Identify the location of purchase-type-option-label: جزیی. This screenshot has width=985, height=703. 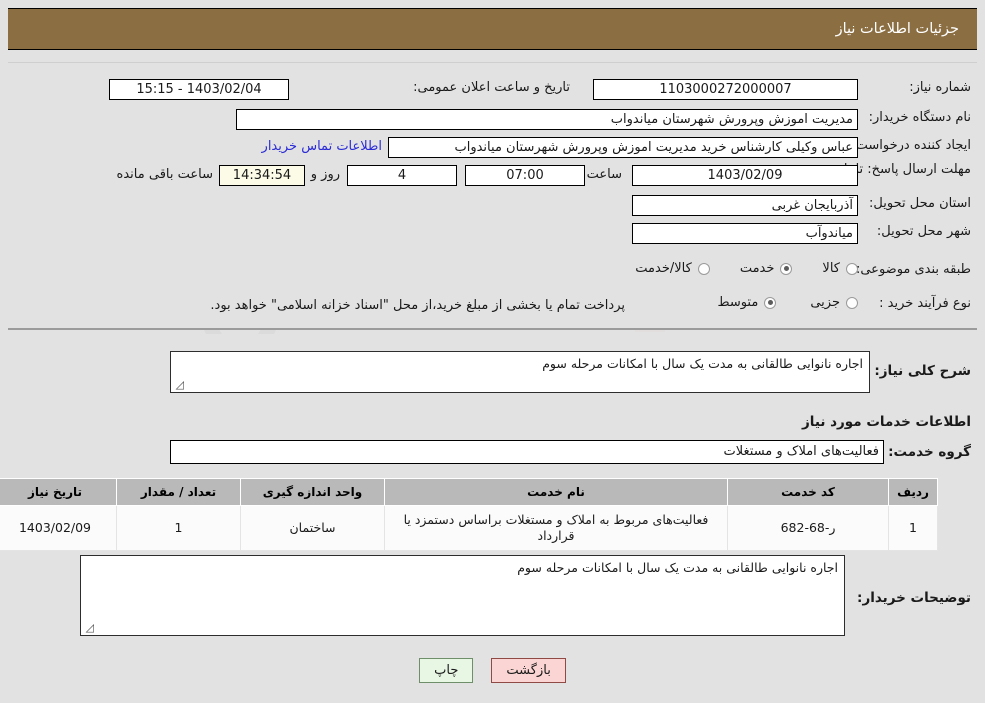
(825, 302).